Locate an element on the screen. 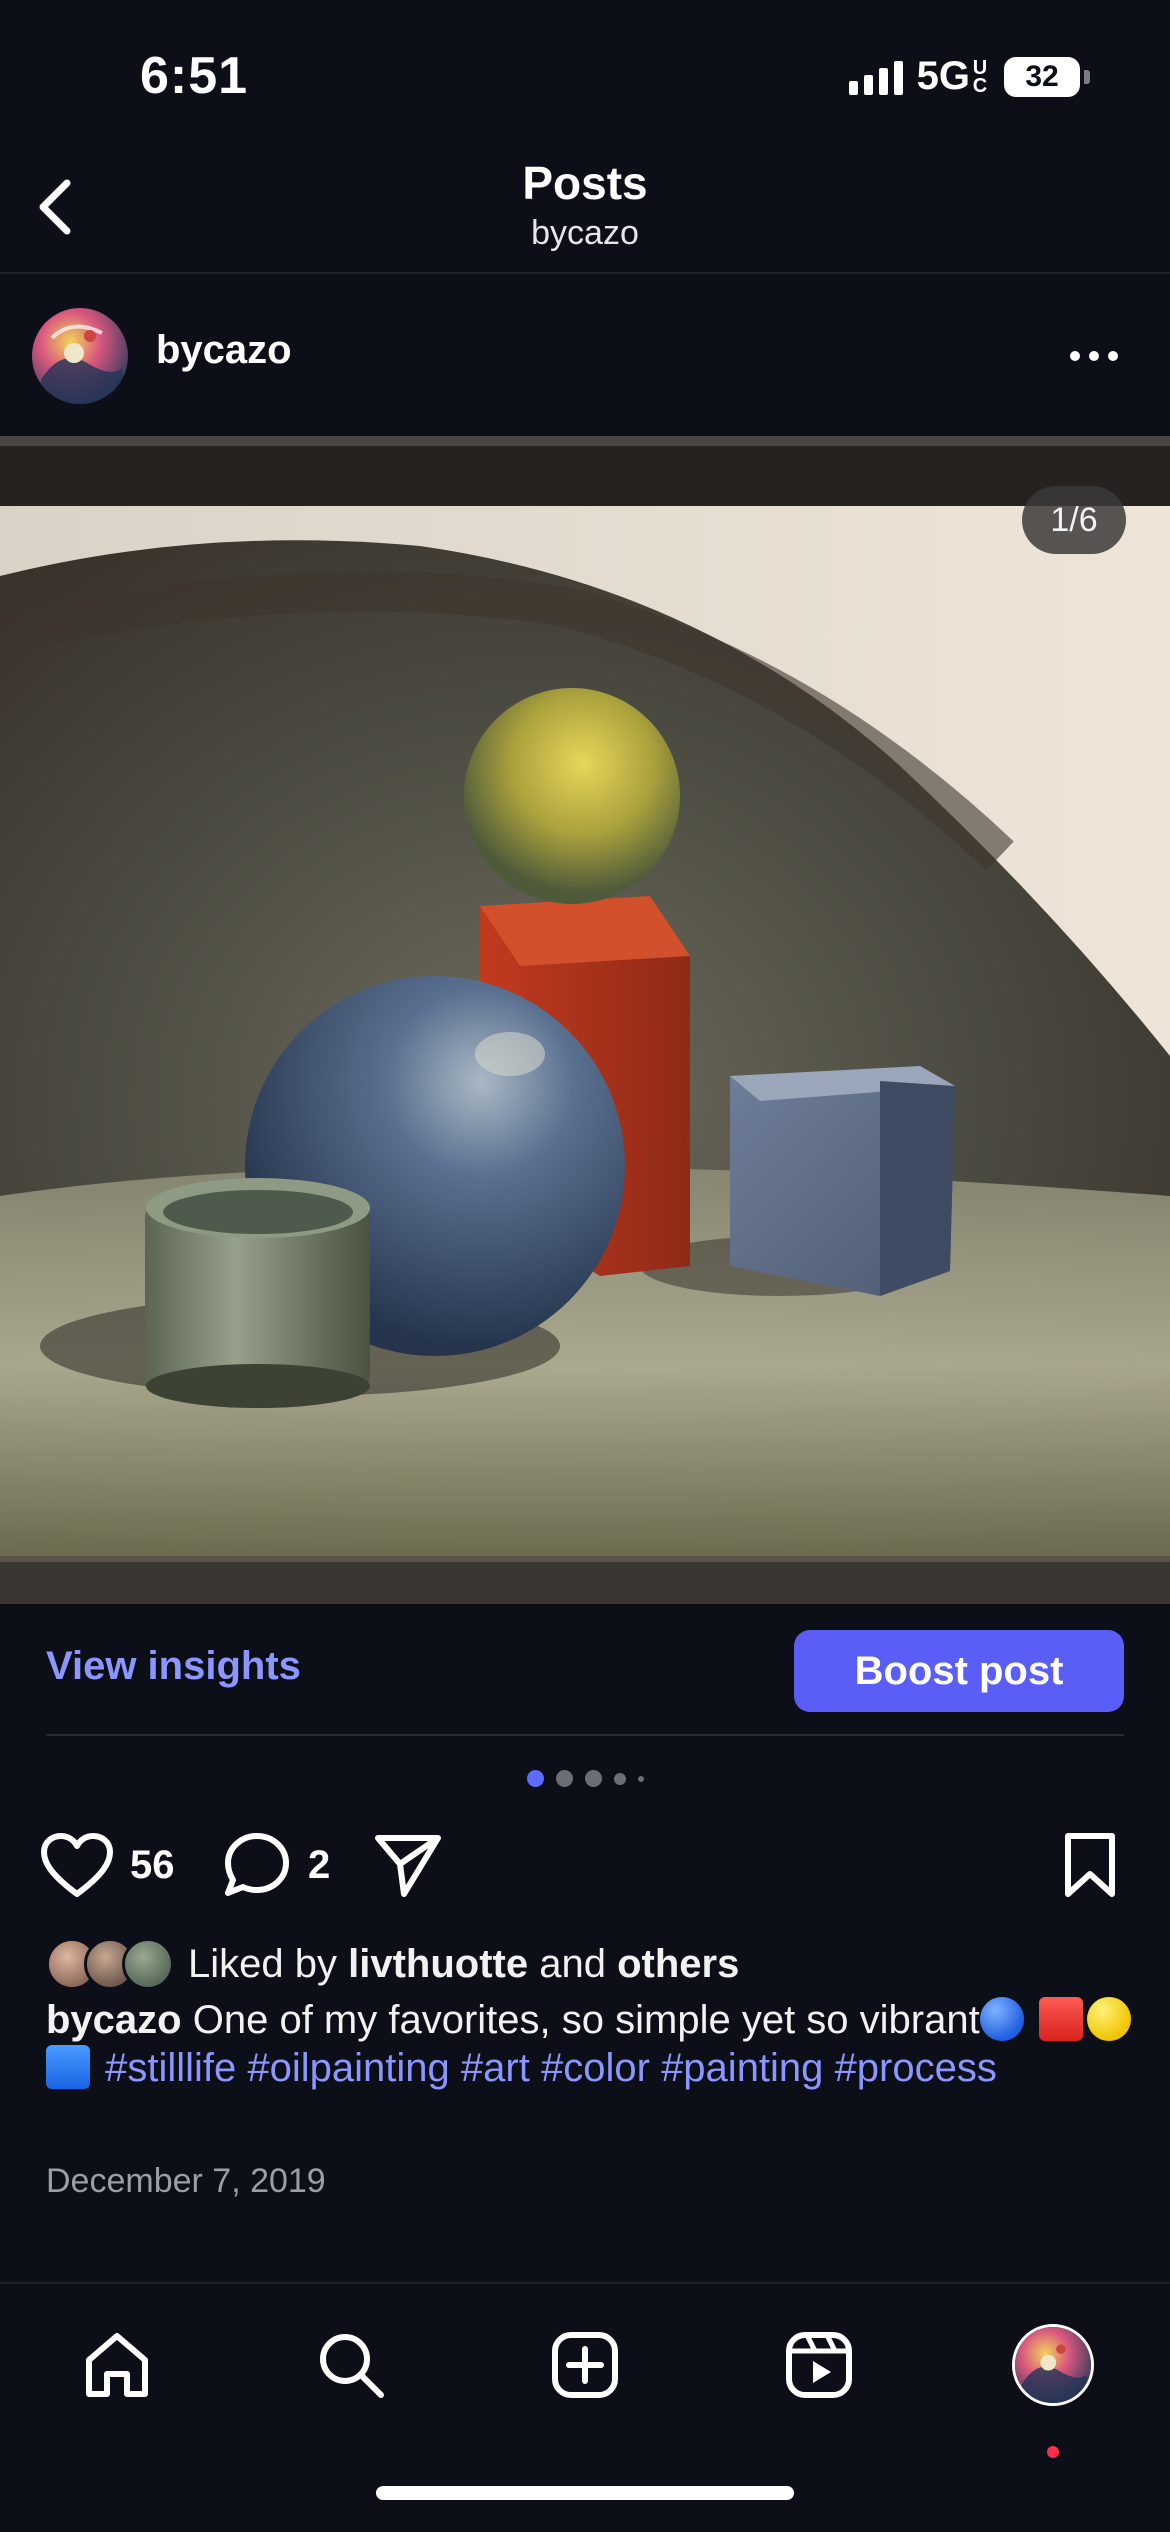 The width and height of the screenshot is (1170, 2532). reels-icon is located at coordinates (819, 2365).